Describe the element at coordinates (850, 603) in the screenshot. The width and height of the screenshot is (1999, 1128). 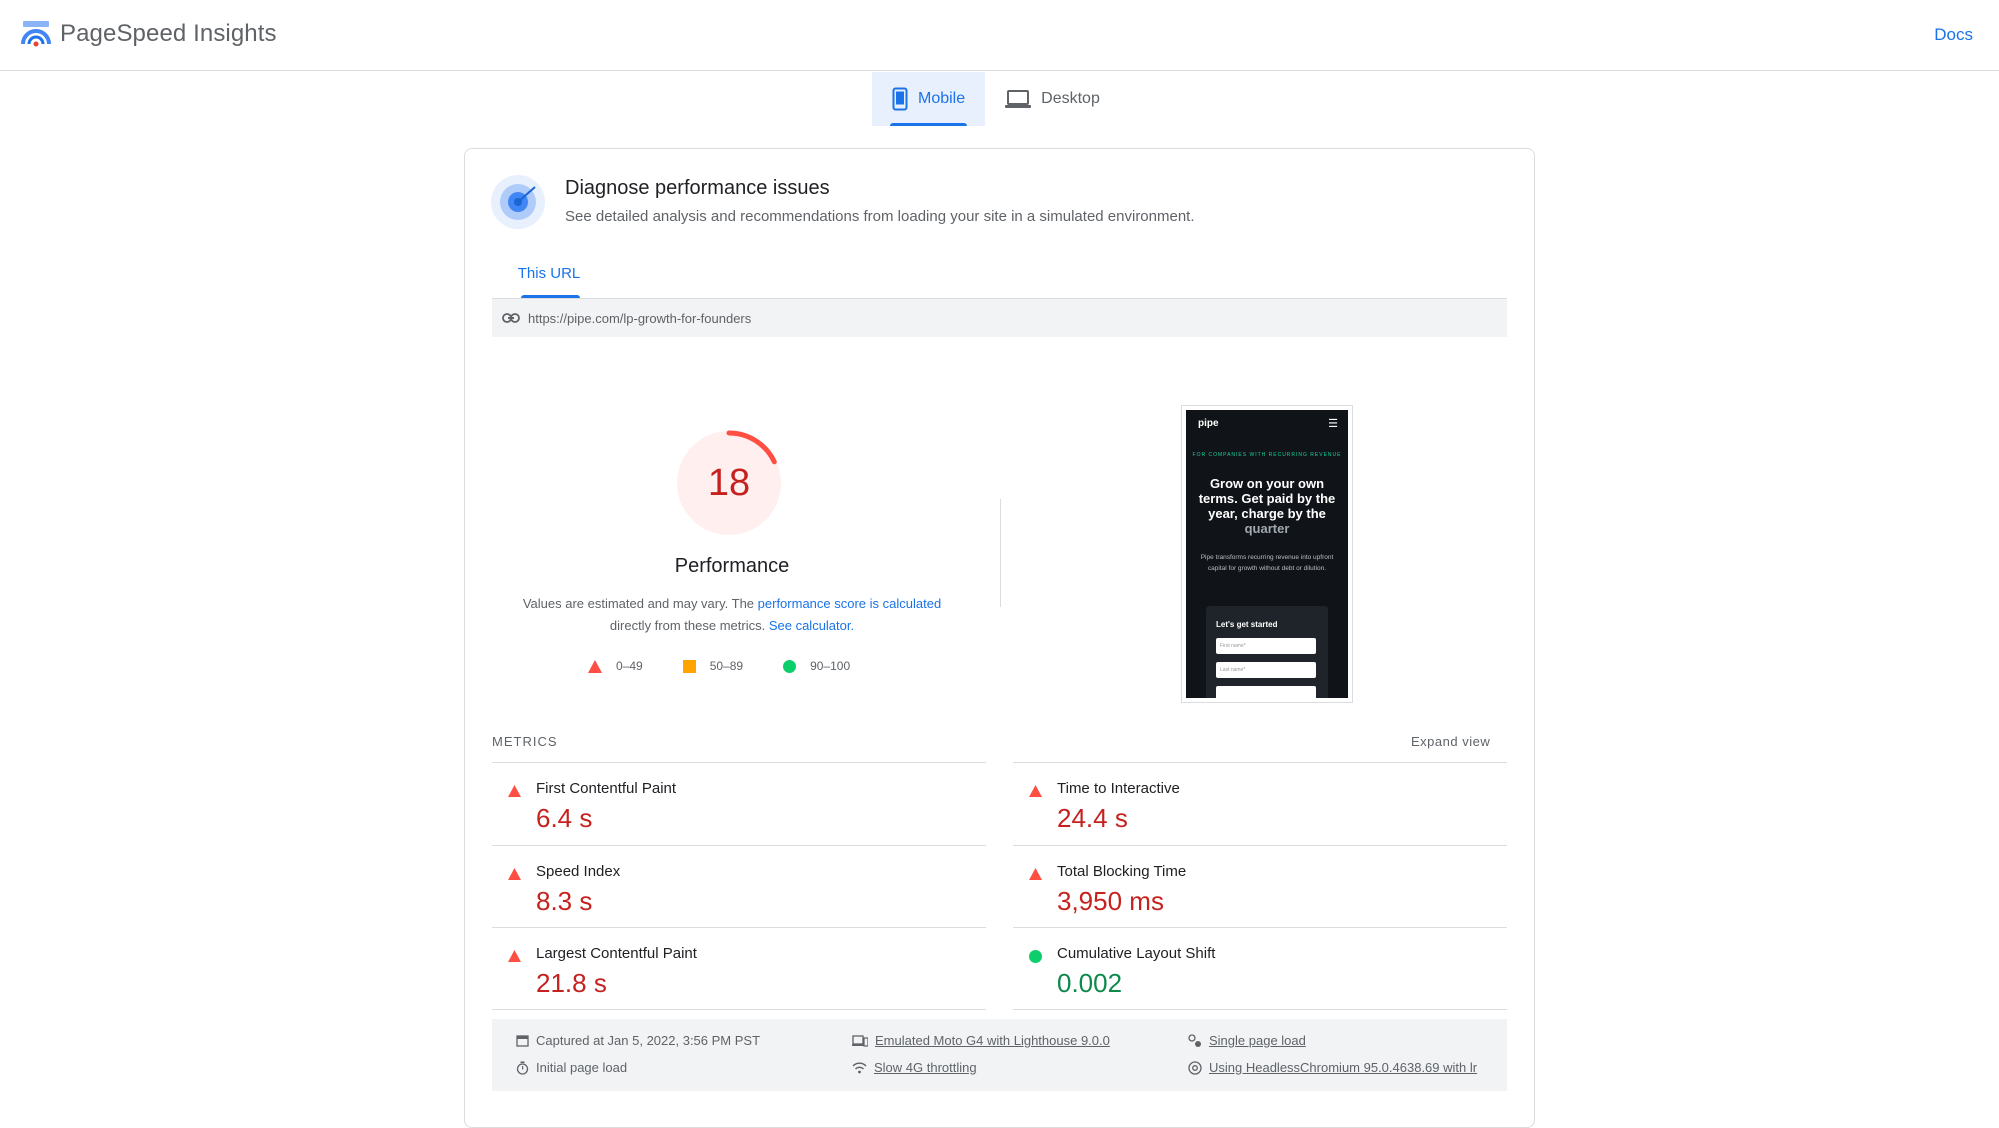
I see `score-calculation-link: performance score is calculated` at that location.